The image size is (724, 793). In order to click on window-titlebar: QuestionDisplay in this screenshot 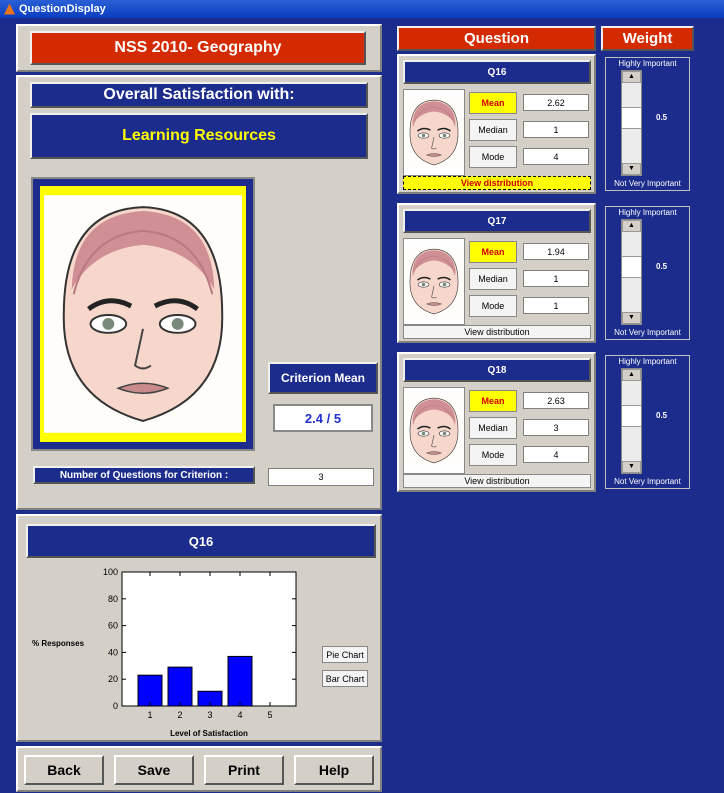, I will do `click(362, 9)`.